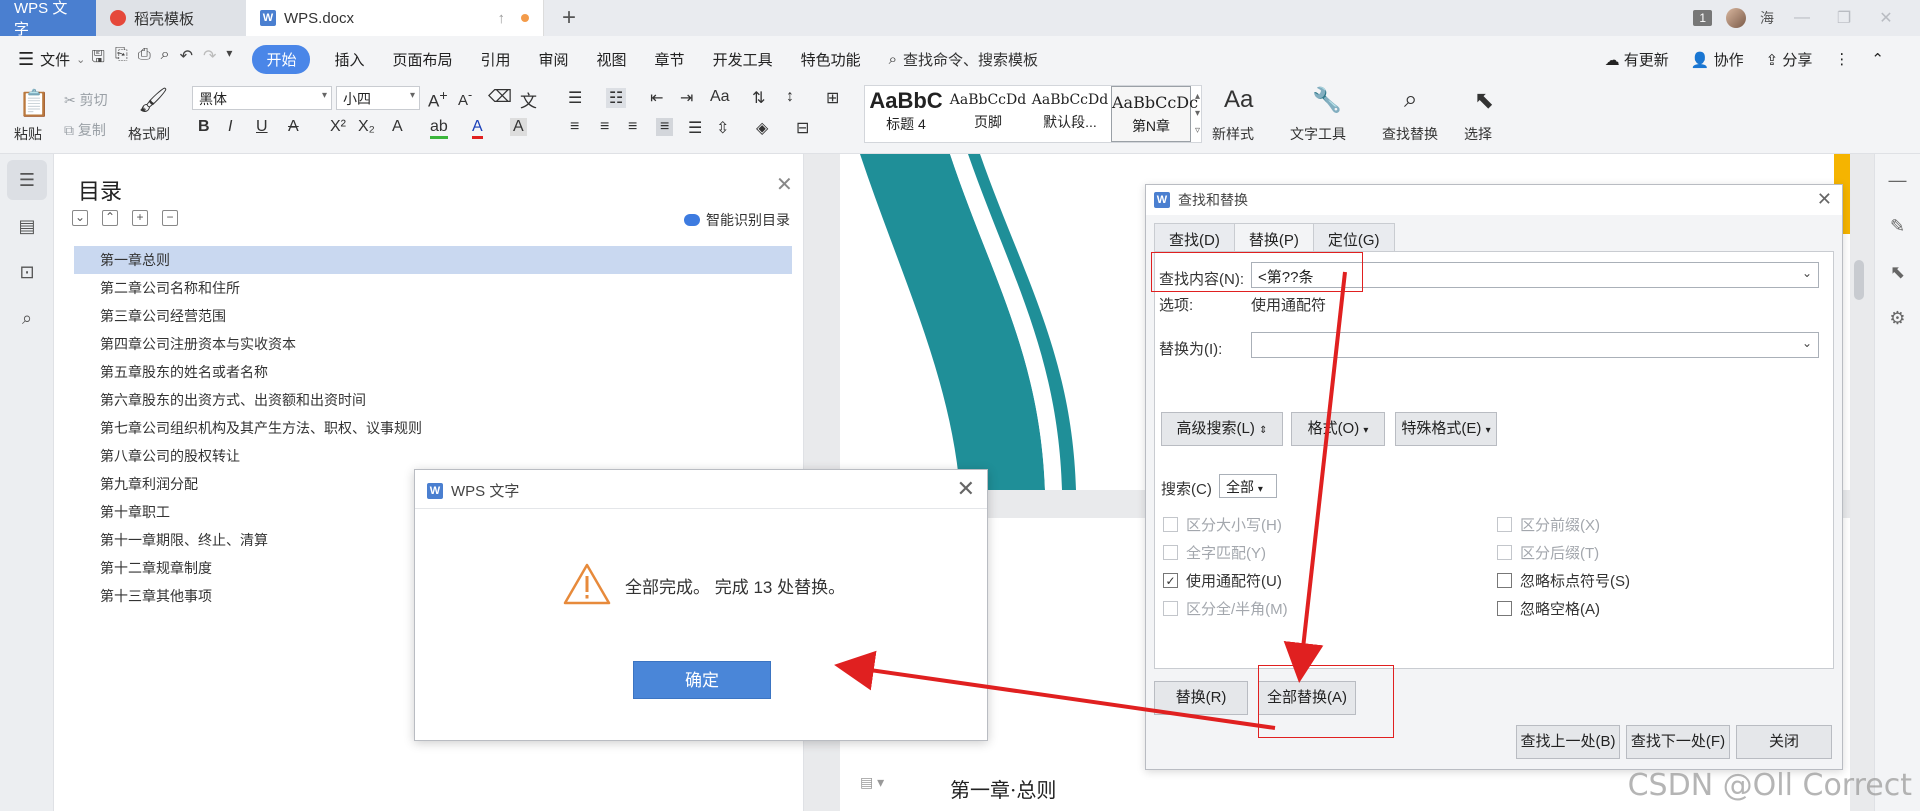  Describe the element at coordinates (1784, 742) in the screenshot. I see `close-button: 关闭` at that location.